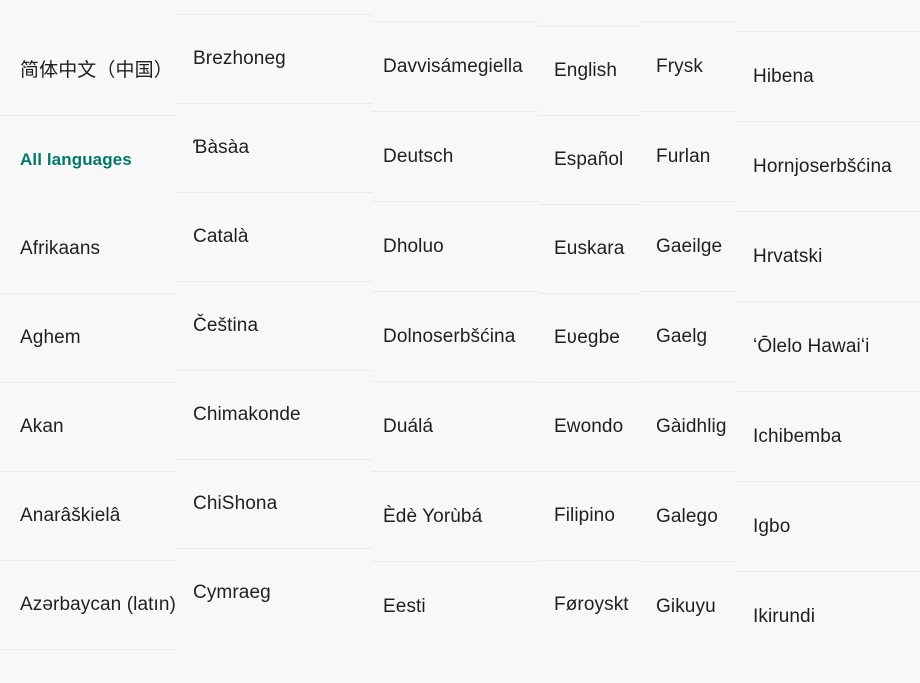 Image resolution: width=920 pixels, height=683 pixels. I want to click on language-option: Azərbaycan (latın), so click(88, 605).